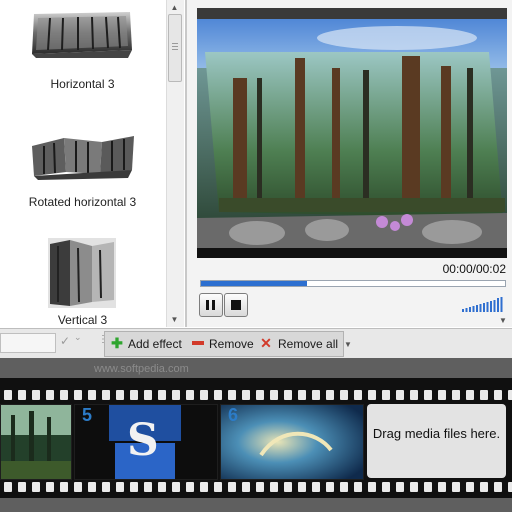 The width and height of the screenshot is (512, 512). I want to click on svg-text: S, so click(143, 440).